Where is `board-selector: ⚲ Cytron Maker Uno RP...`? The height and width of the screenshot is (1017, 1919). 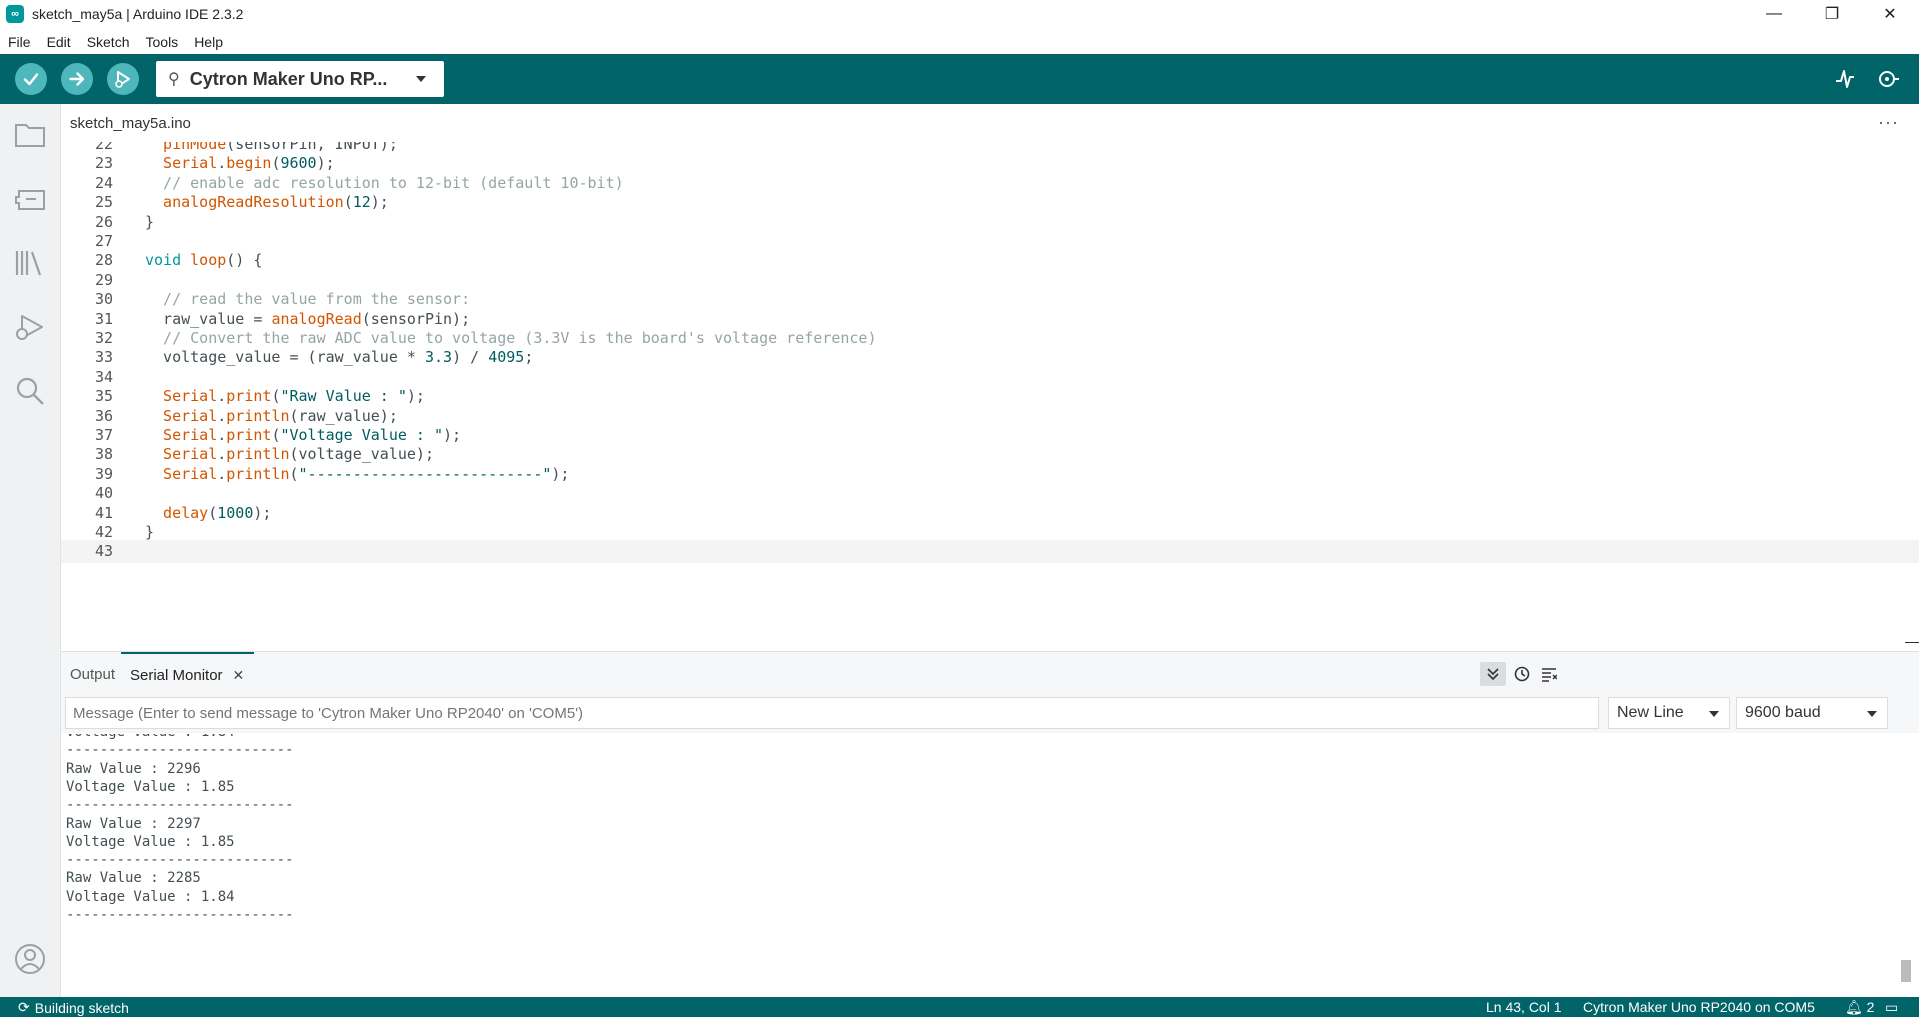
board-selector: ⚲ Cytron Maker Uno RP... is located at coordinates (300, 79).